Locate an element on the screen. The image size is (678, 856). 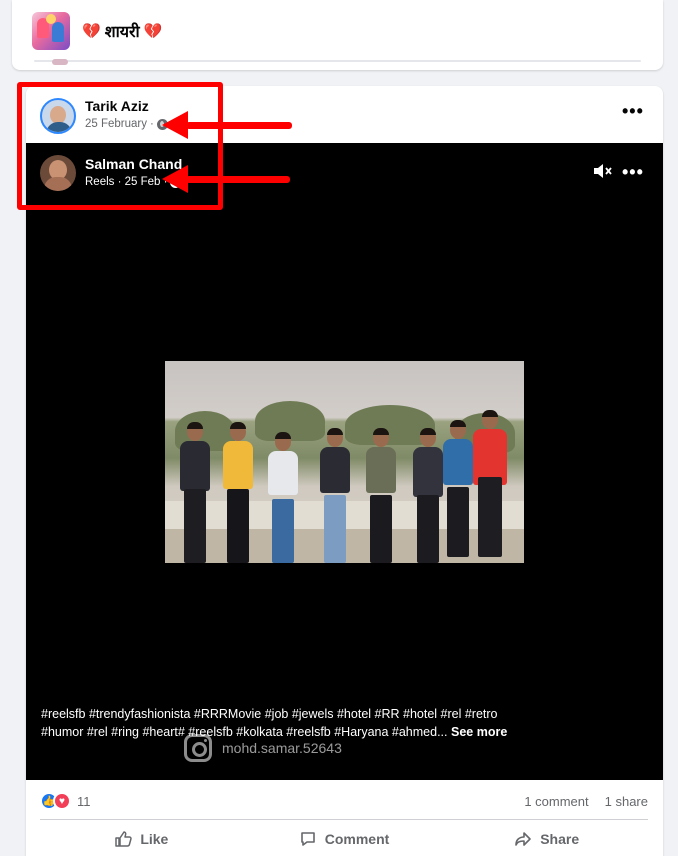
instagram-watermark: mohd.samar.52643 is located at coordinates (263, 748).